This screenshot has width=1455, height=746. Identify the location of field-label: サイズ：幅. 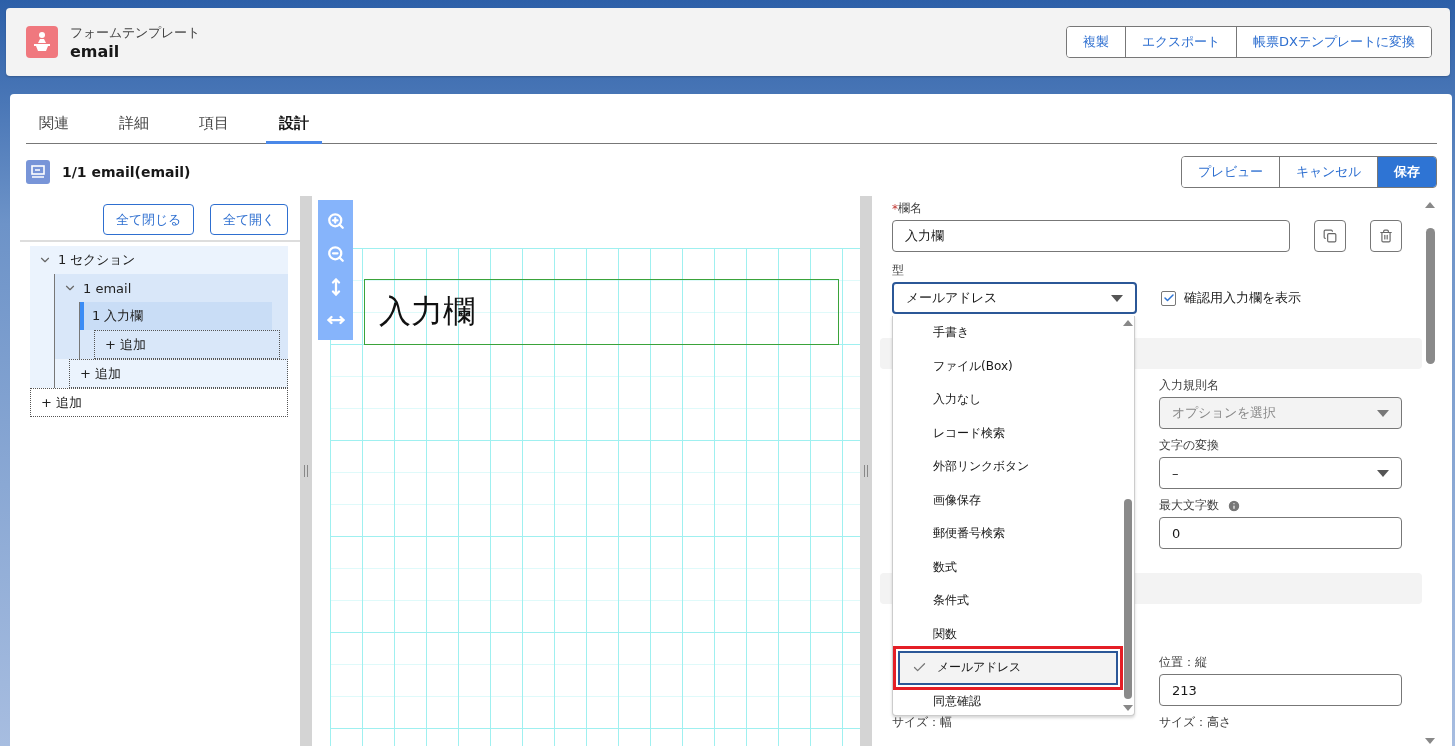
(922, 722).